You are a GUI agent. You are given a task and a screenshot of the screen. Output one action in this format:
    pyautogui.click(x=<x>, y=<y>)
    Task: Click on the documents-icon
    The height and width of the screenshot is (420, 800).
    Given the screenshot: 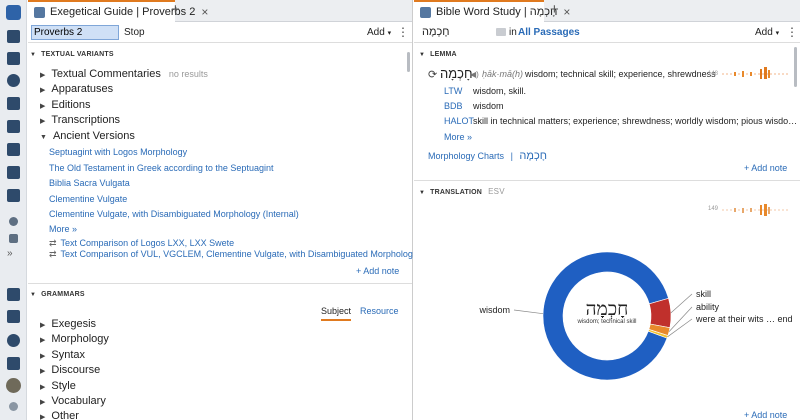 What is the action you would take?
    pyautogui.click(x=13, y=149)
    